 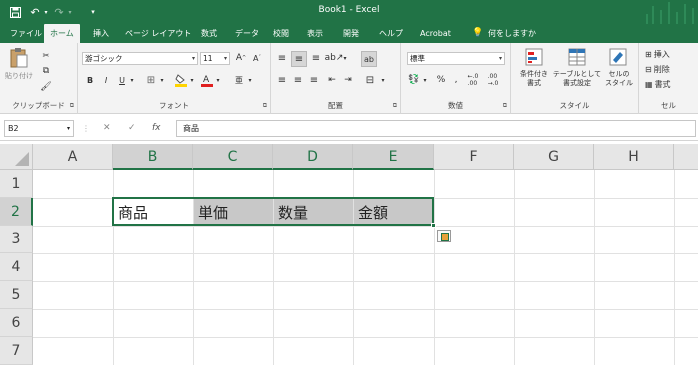 I want to click on italic-icon: I, so click(x=106, y=80).